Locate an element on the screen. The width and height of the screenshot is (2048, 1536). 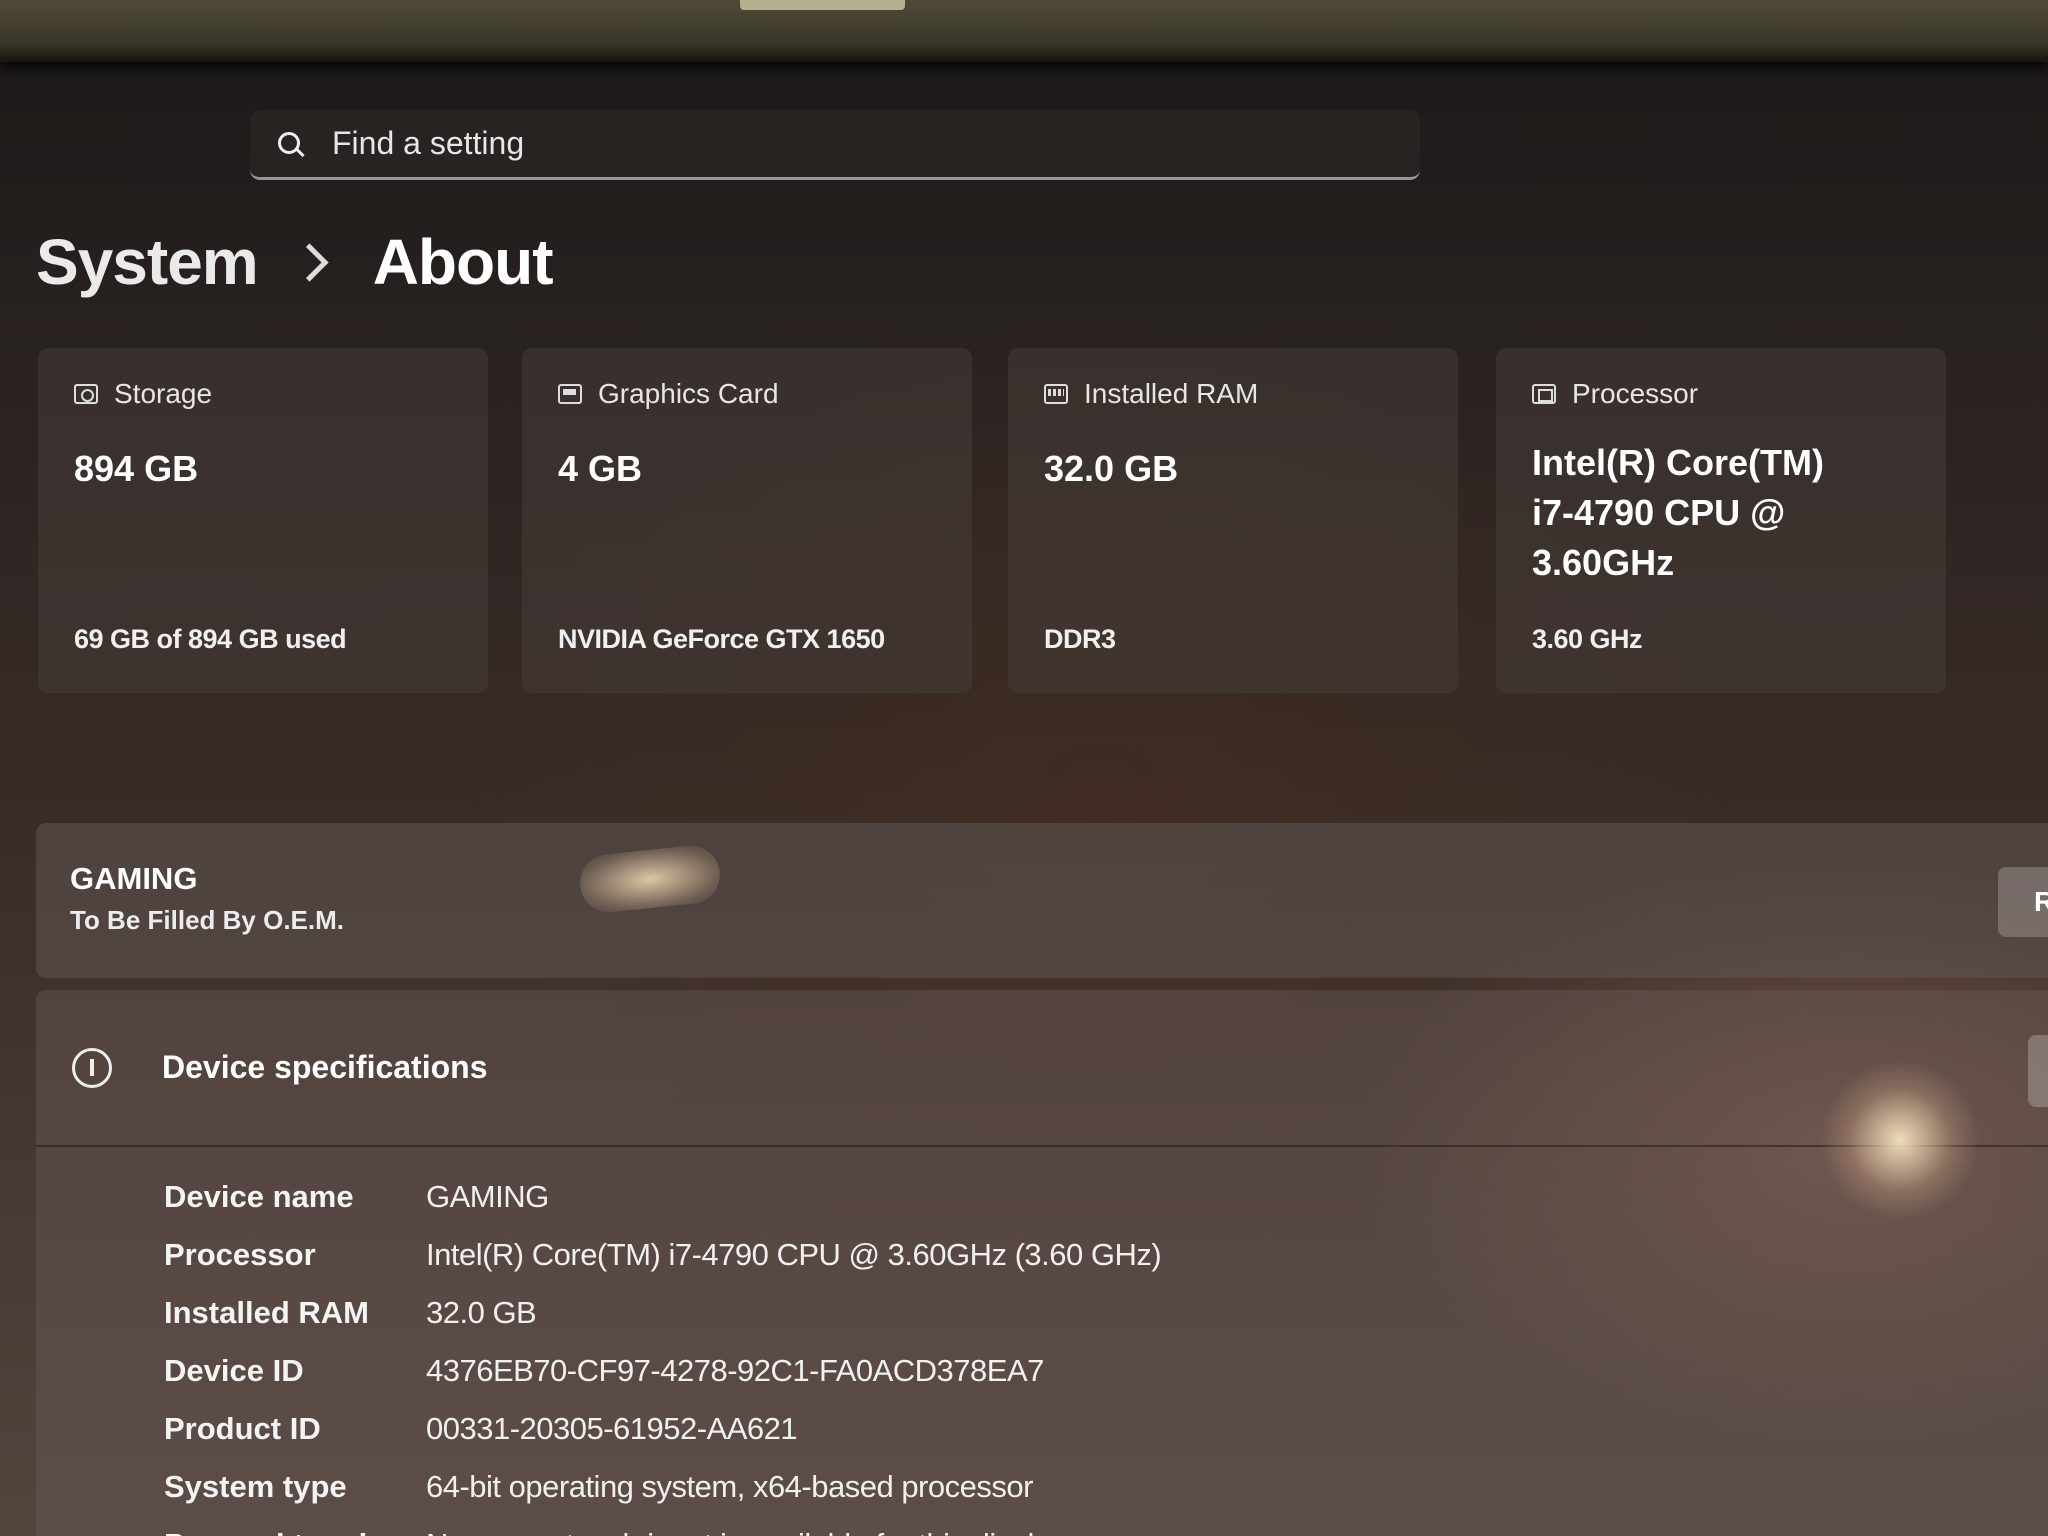
breadcrumb-system: System is located at coordinates (147, 262).